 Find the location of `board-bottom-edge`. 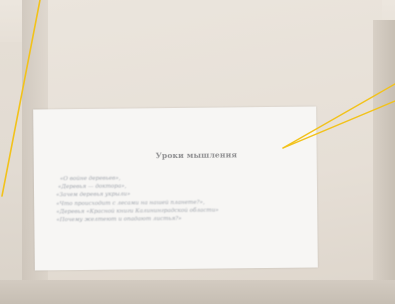

board-bottom-edge is located at coordinates (197, 292).